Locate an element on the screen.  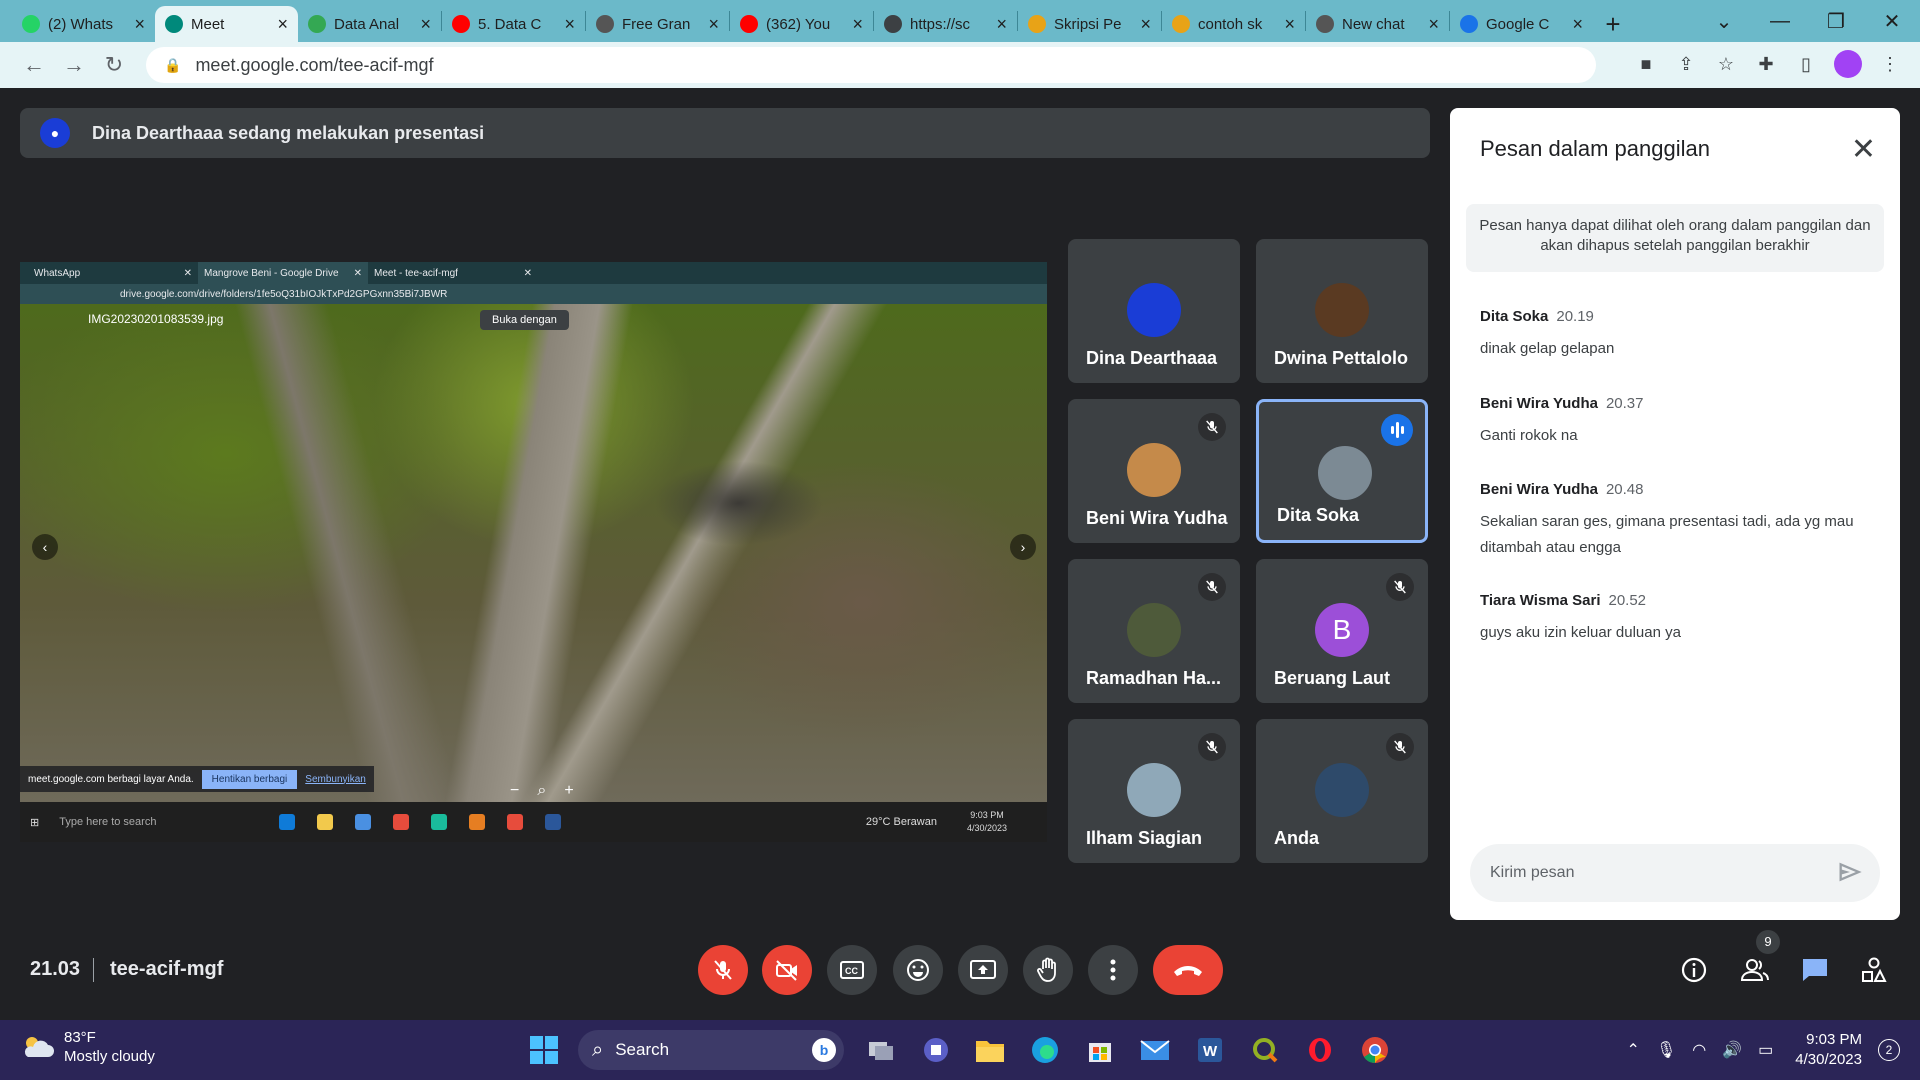
tab-title: Google C is located at coordinates (1518, 24).